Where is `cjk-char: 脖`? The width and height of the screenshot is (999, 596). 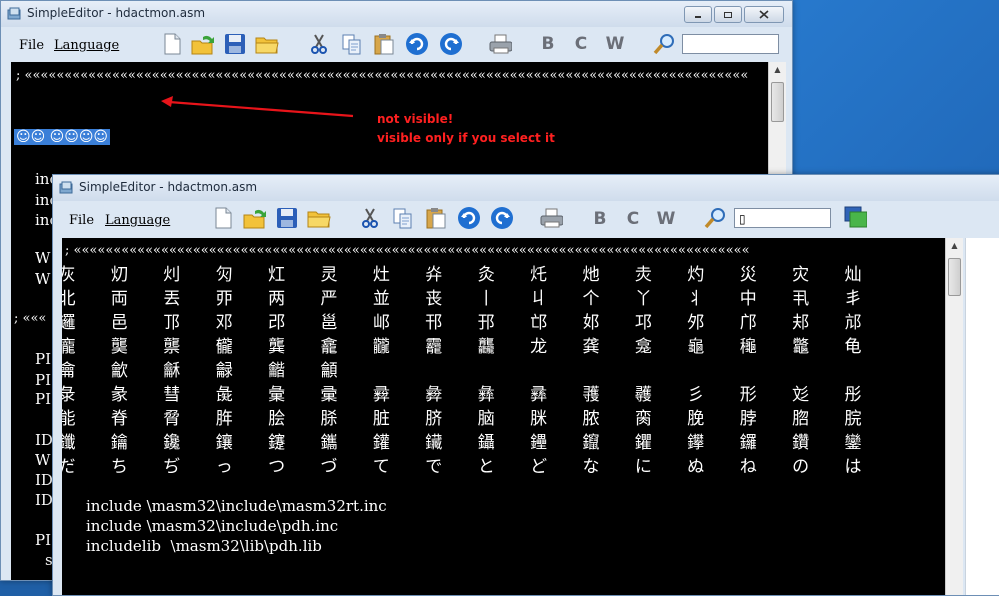
cjk-char: 脖 is located at coordinates (748, 419).